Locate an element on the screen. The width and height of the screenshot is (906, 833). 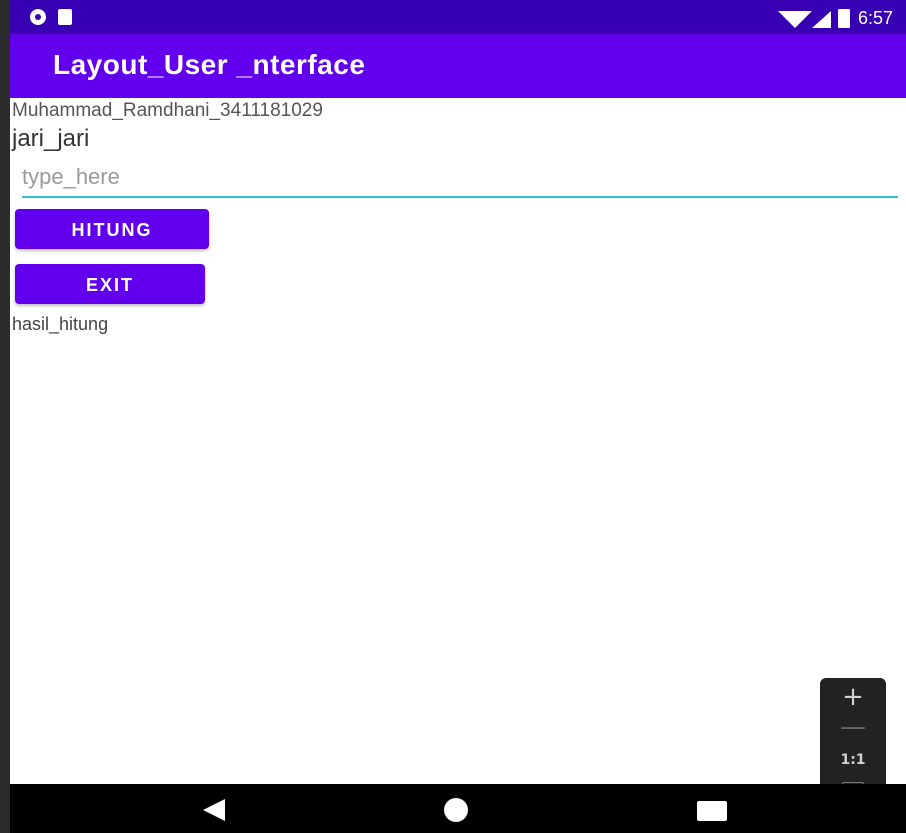
zoom-out-button: — is located at coordinates (853, 727).